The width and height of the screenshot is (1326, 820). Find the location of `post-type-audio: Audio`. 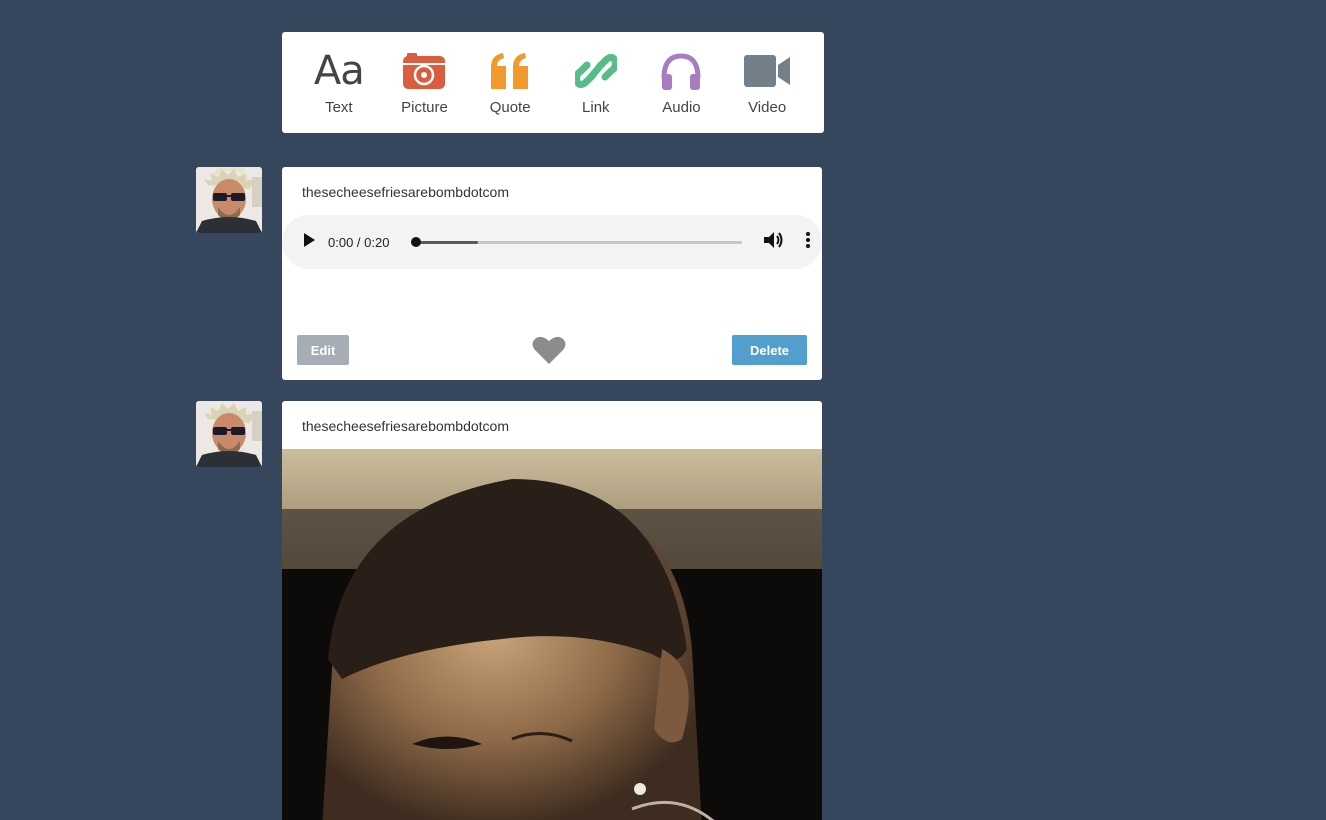

post-type-audio: Audio is located at coordinates (681, 82).